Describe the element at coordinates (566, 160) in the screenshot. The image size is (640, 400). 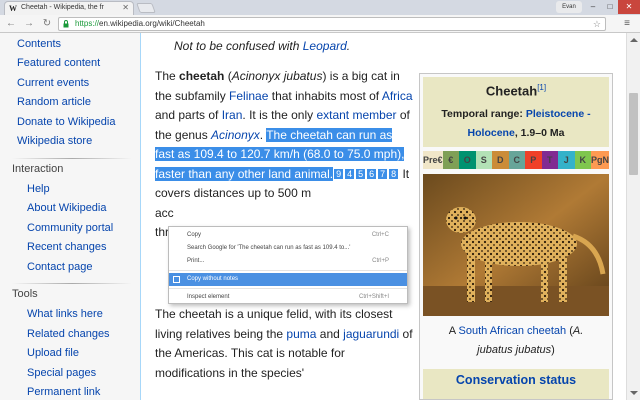
I see `timebar-period: J` at that location.